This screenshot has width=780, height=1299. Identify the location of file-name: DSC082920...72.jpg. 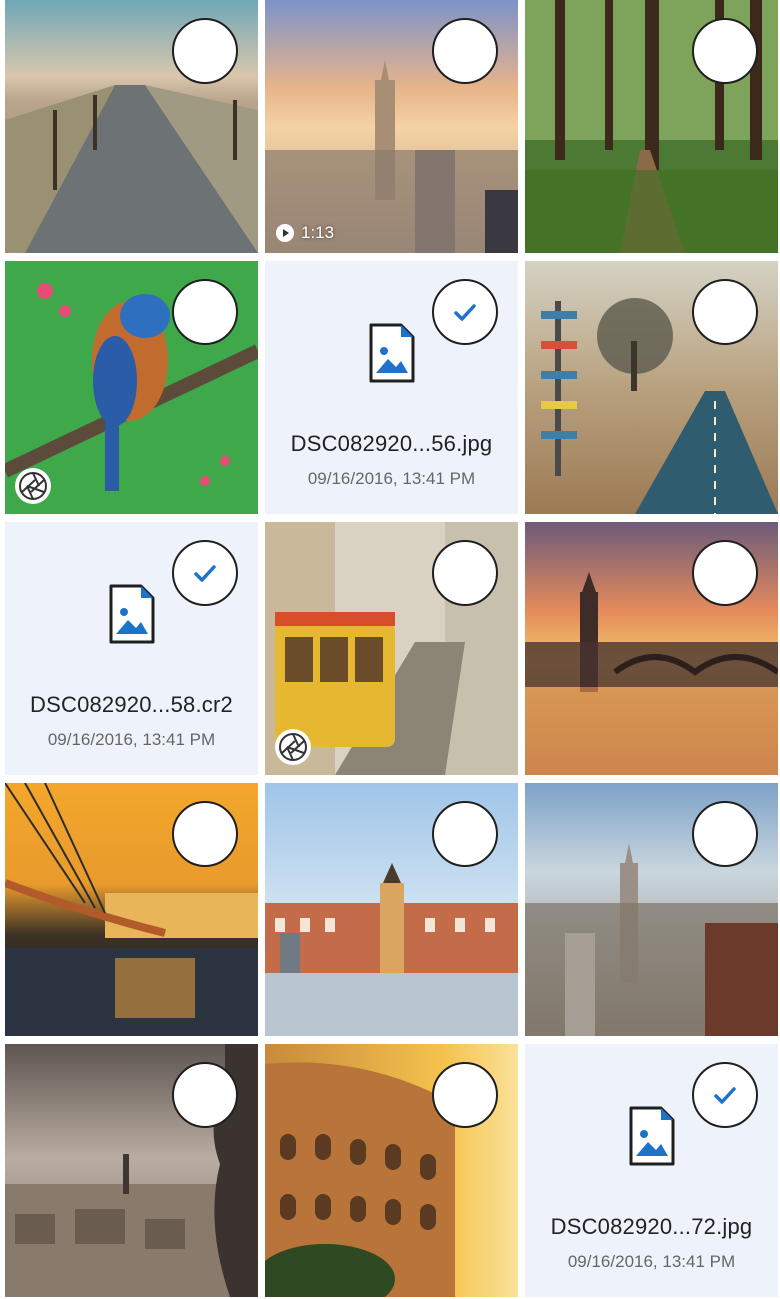
(651, 1226).